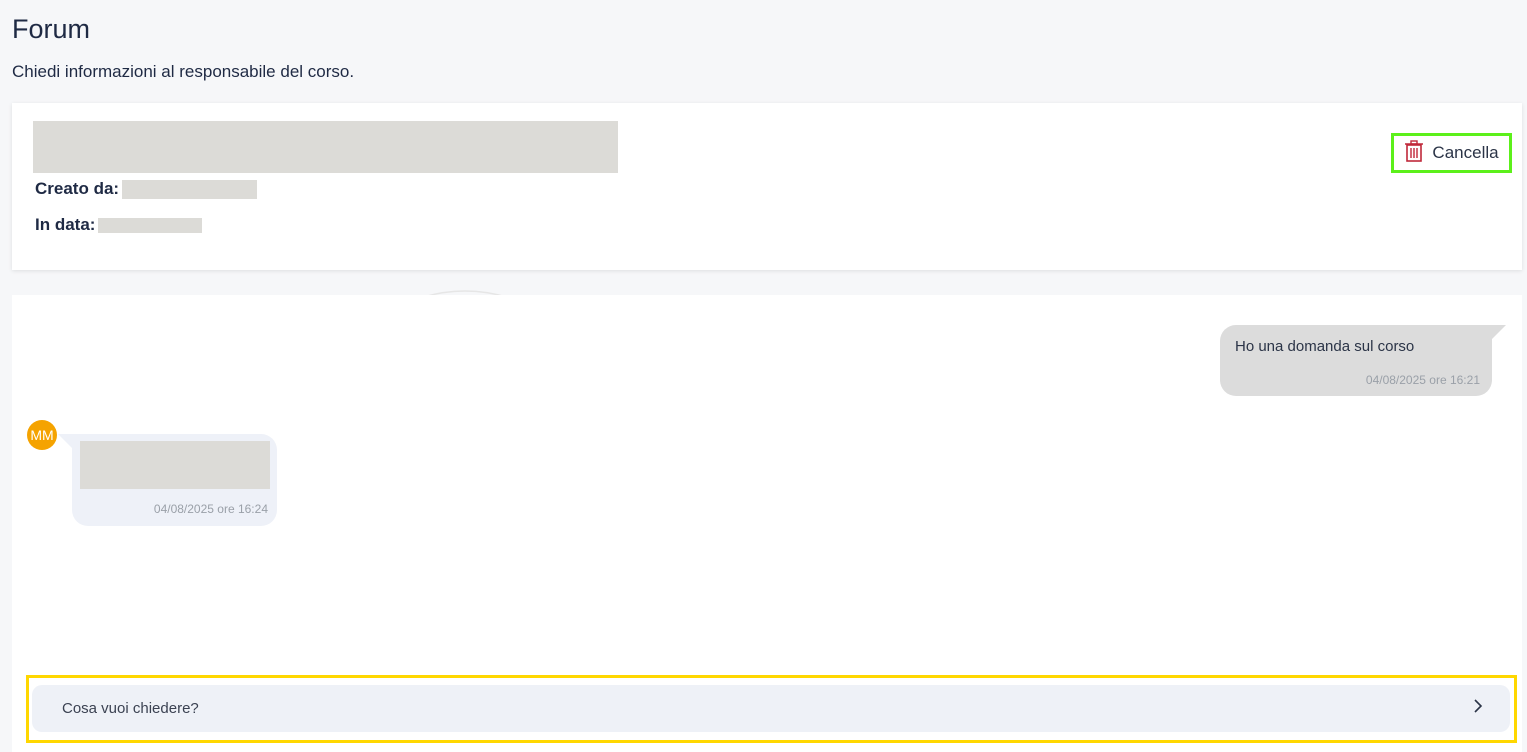 The height and width of the screenshot is (752, 1527). What do you see at coordinates (745, 708) in the screenshot?
I see `message-input` at bounding box center [745, 708].